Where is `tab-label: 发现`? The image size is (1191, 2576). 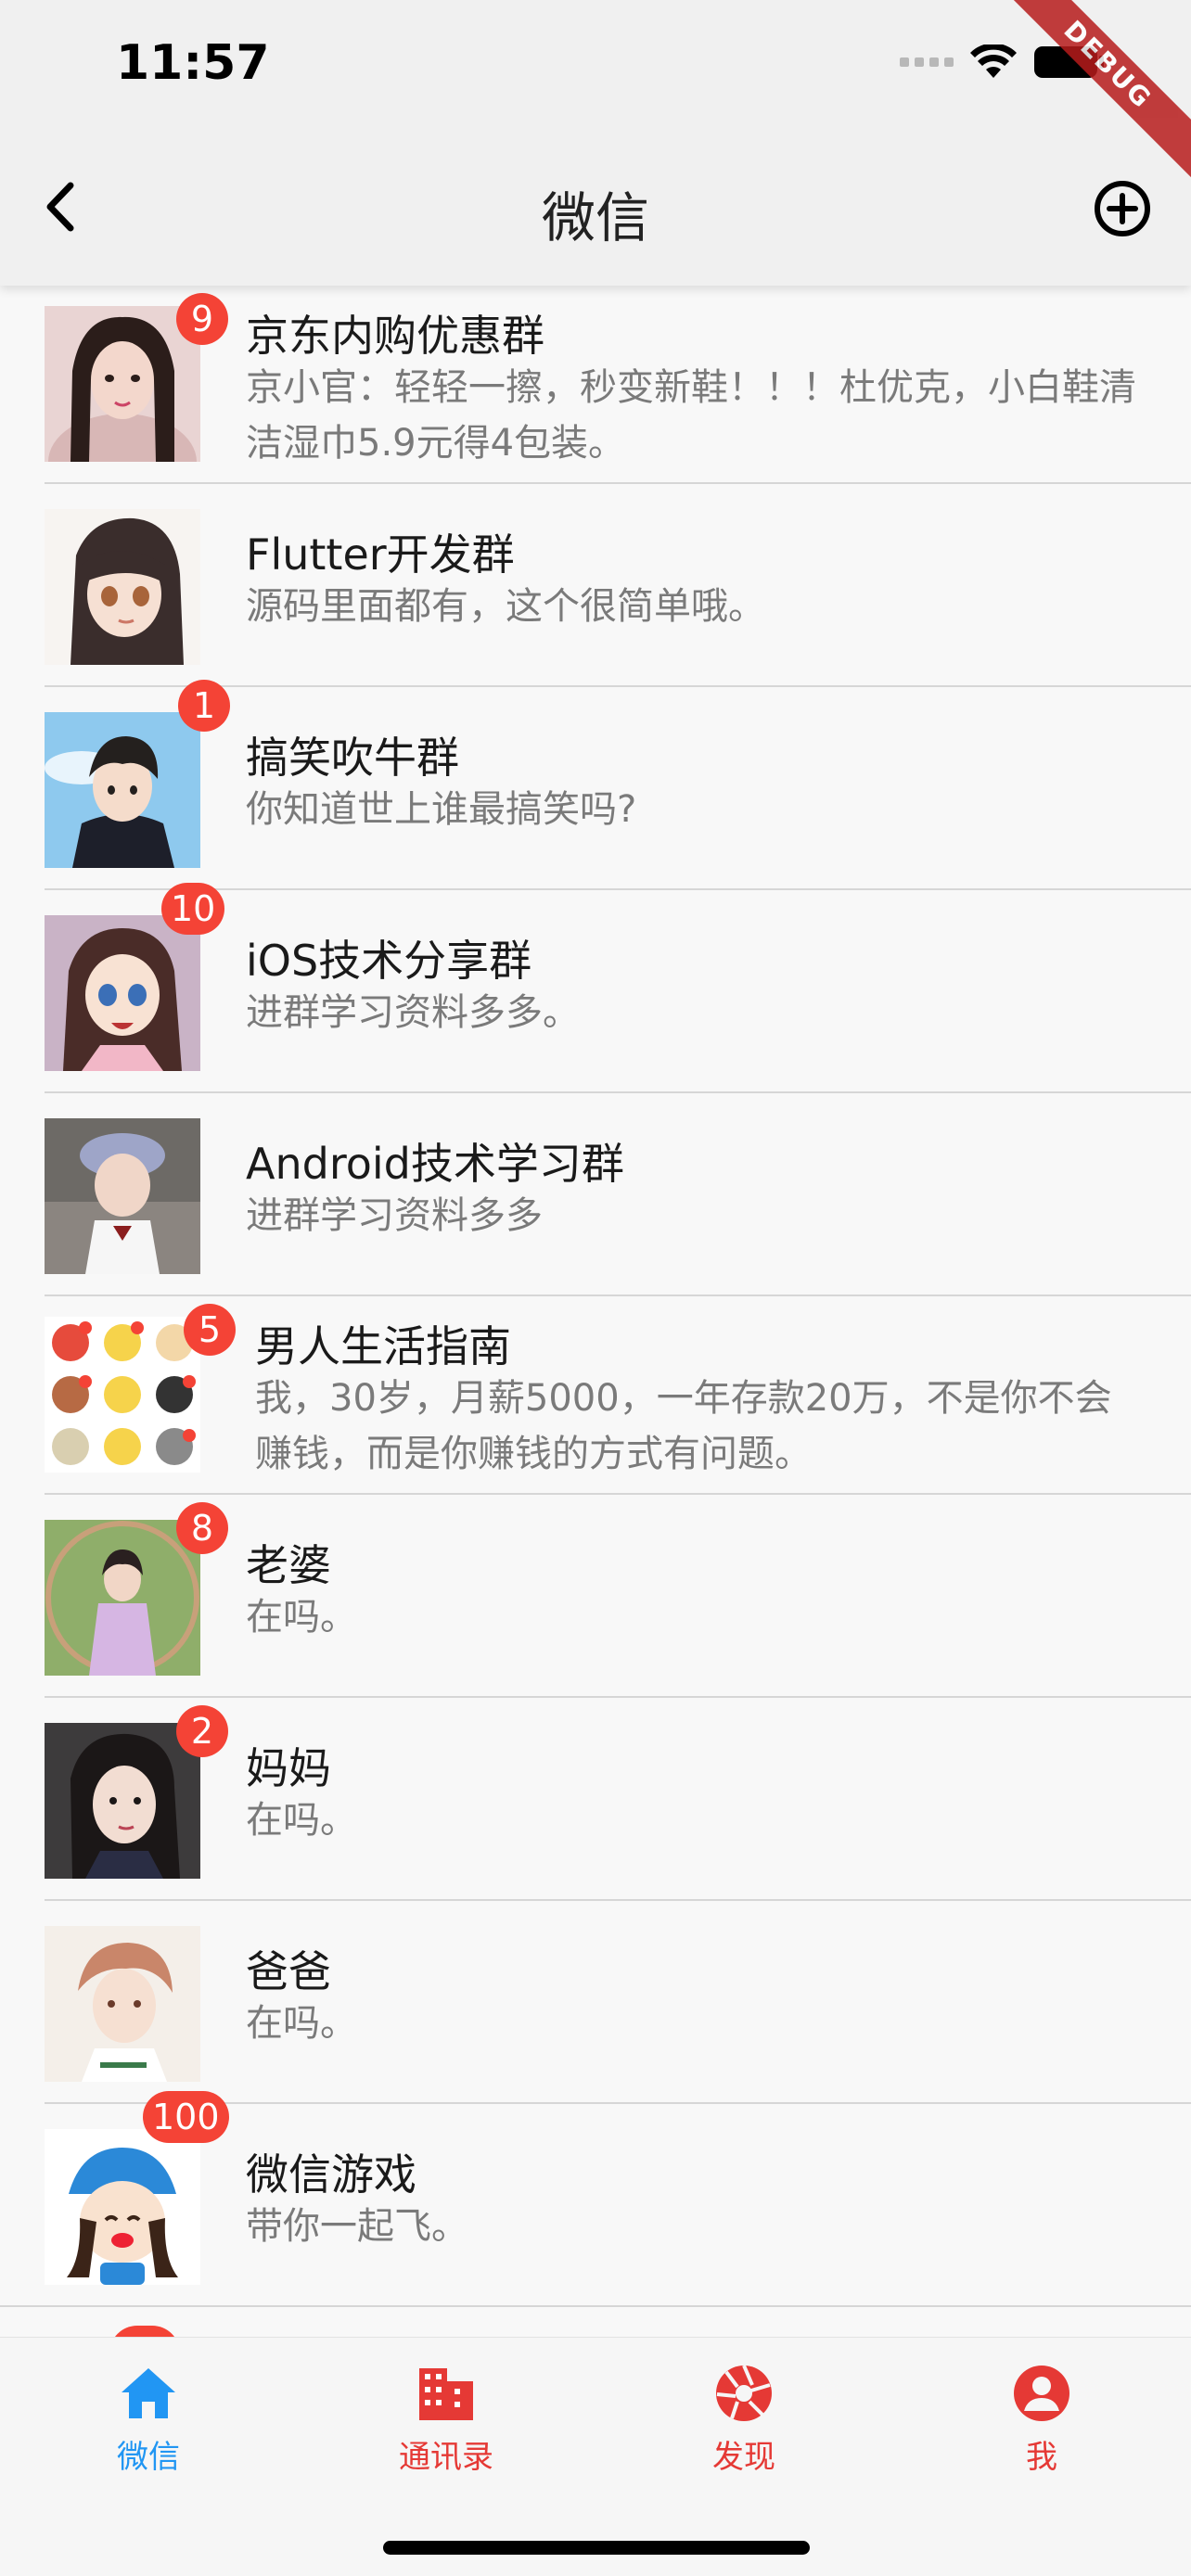
tab-label: 发现 is located at coordinates (743, 2458).